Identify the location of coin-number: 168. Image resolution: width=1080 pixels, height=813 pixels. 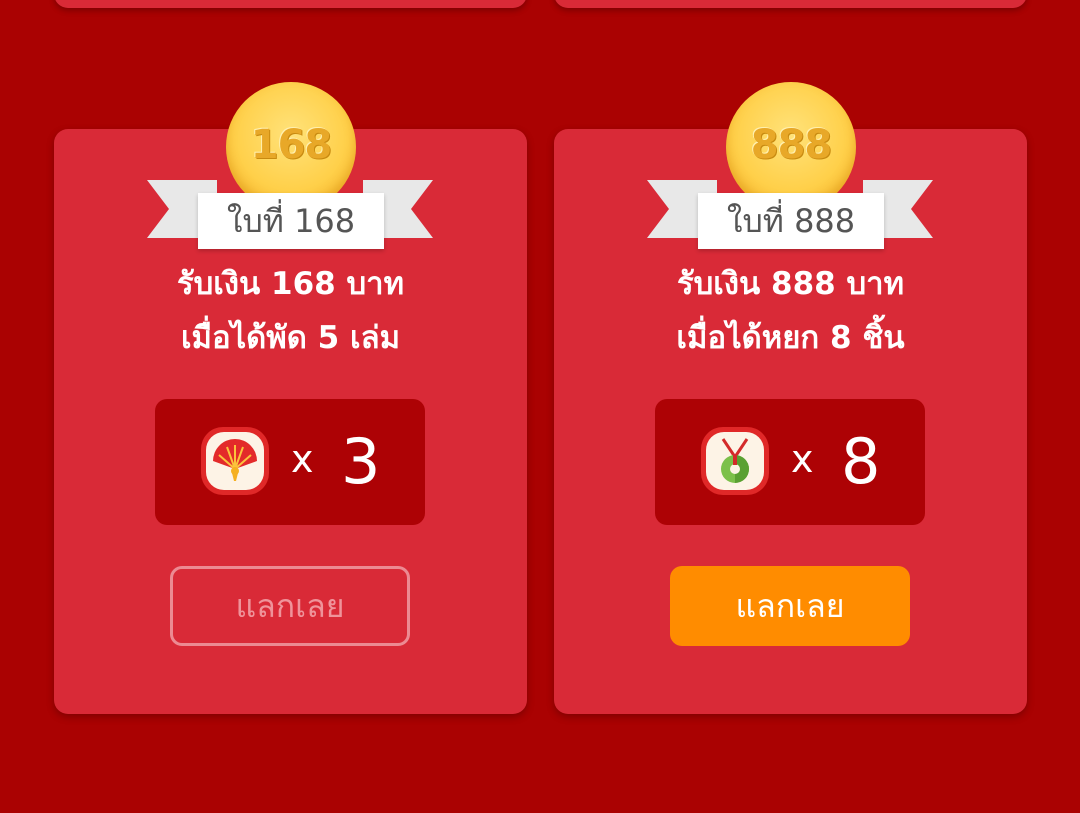
(291, 145).